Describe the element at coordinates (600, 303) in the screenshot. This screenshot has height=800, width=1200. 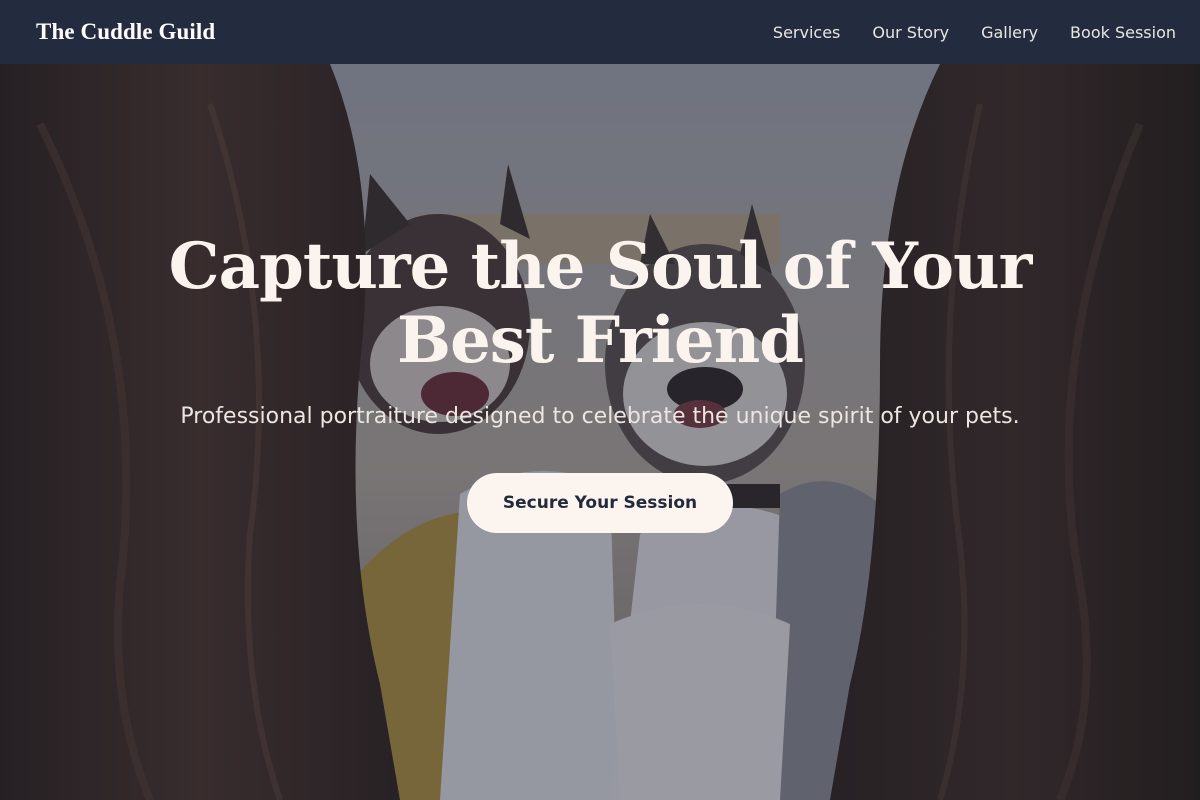
I see `hero-title: Capture the Soul of Your Best Friend` at that location.